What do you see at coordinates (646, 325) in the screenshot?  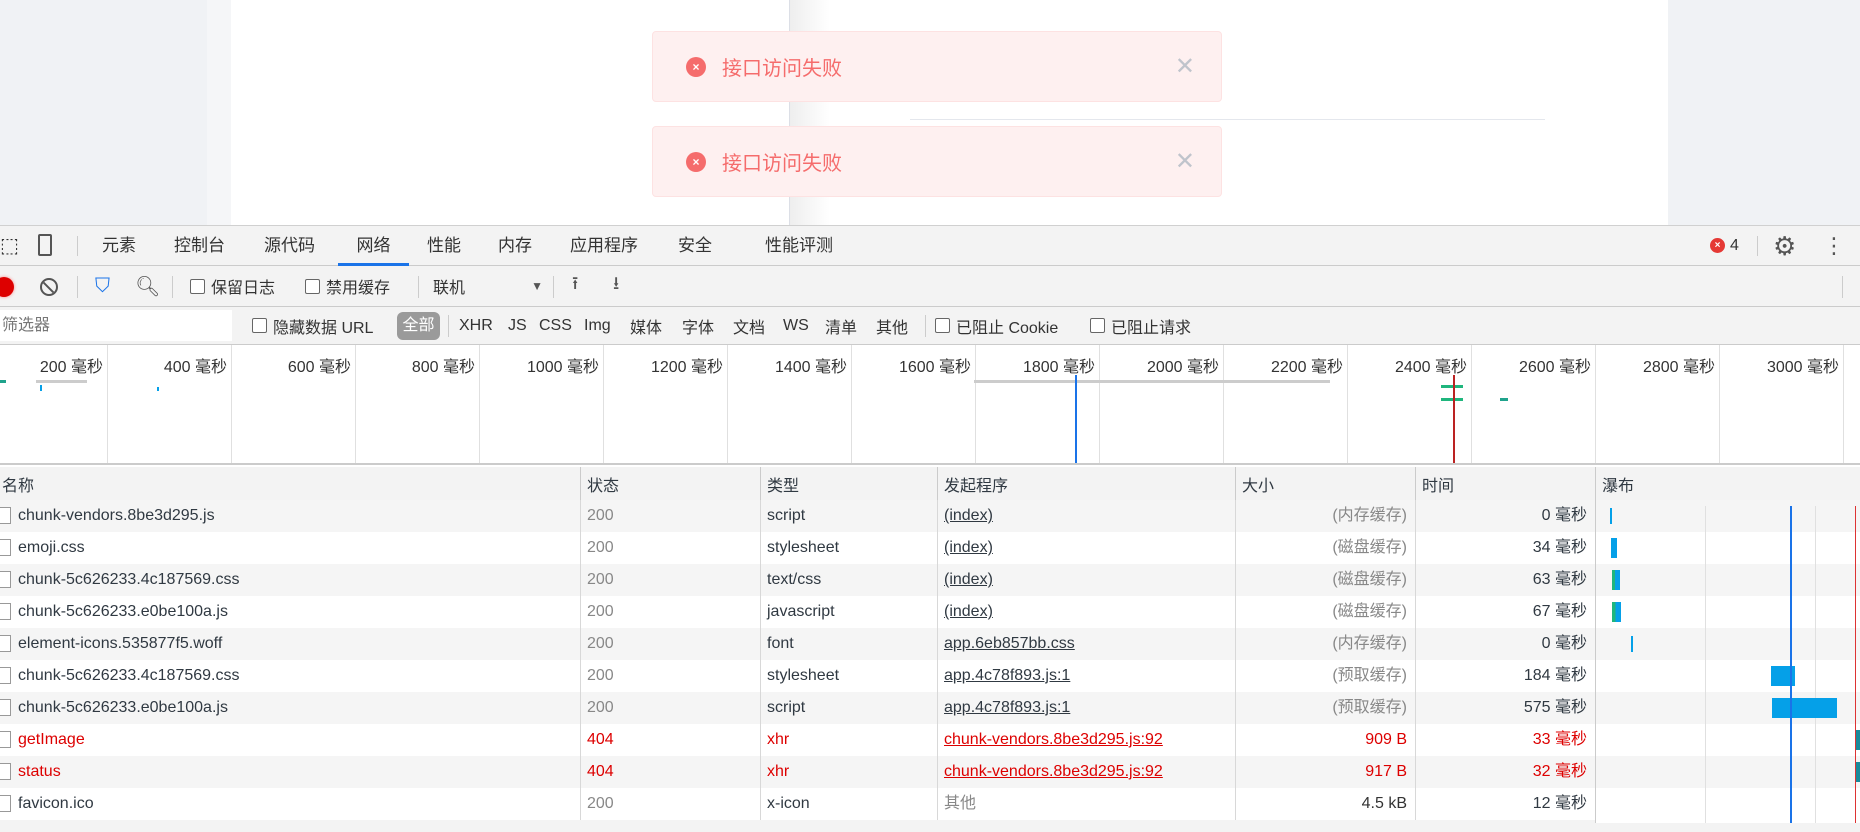 I see `filter-type-media: 媒体` at bounding box center [646, 325].